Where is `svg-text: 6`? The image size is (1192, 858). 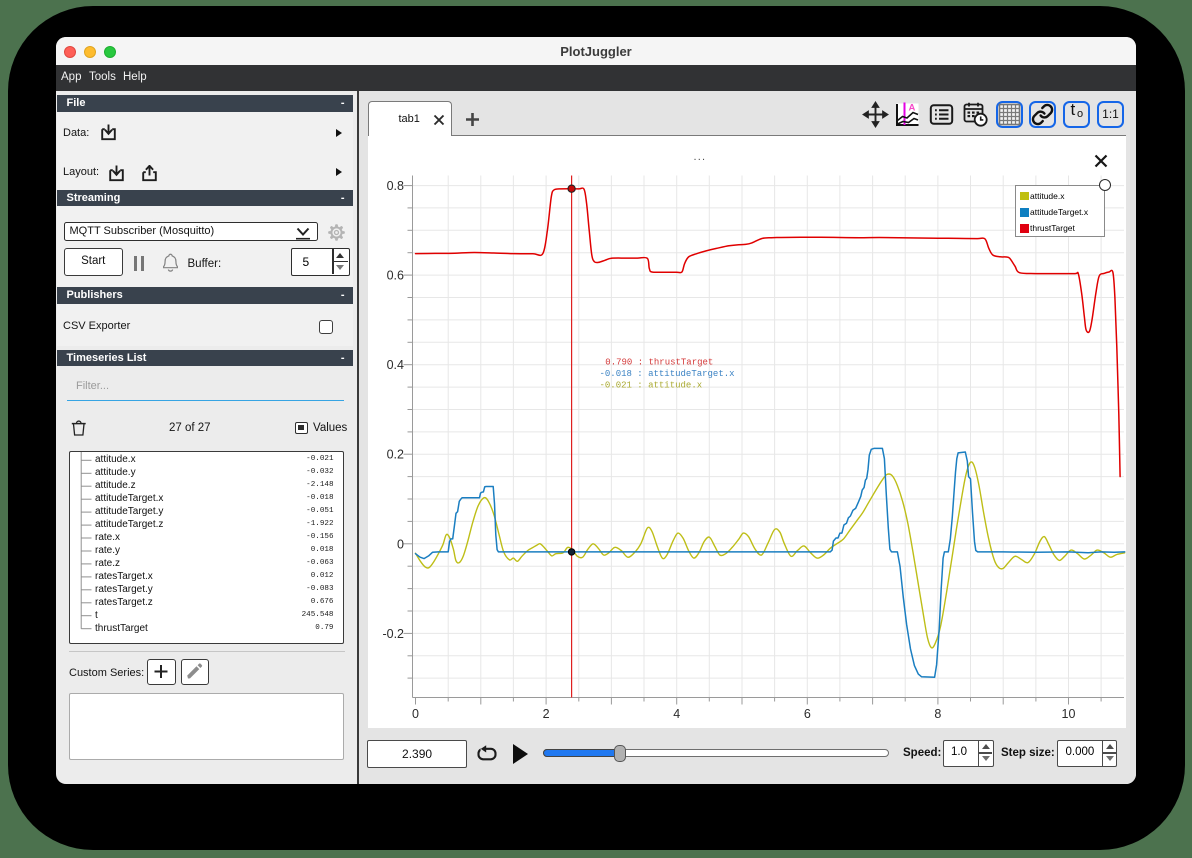 svg-text: 6 is located at coordinates (806, 714).